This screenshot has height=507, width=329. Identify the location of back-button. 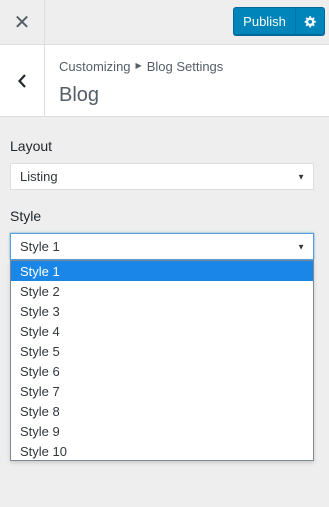
(22, 80).